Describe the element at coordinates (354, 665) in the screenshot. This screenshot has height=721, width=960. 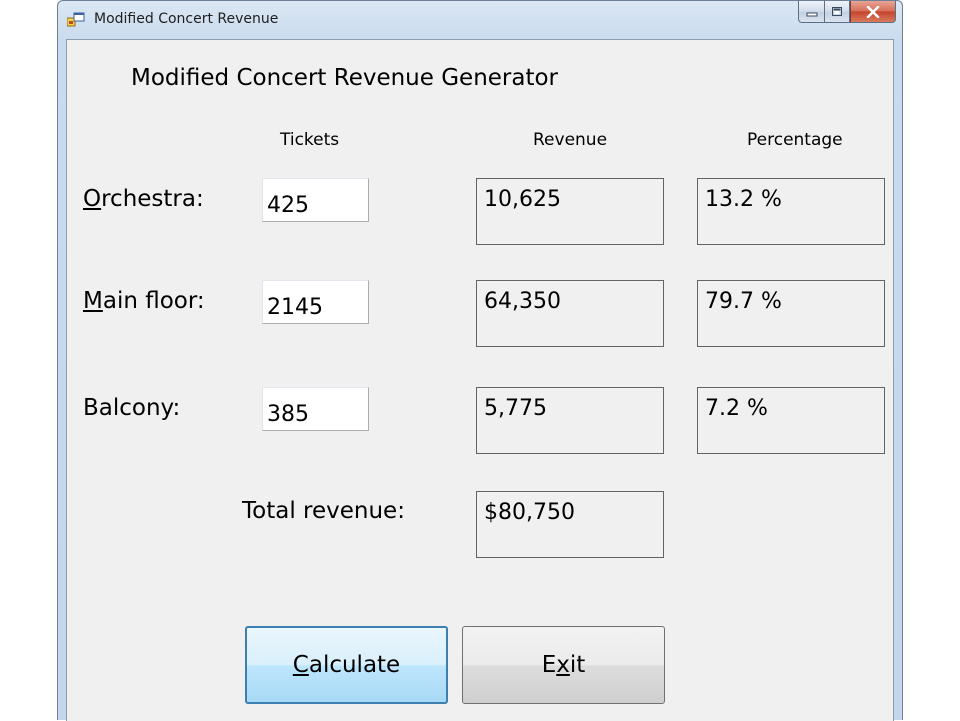
I see `calculate-button-text: alculate` at that location.